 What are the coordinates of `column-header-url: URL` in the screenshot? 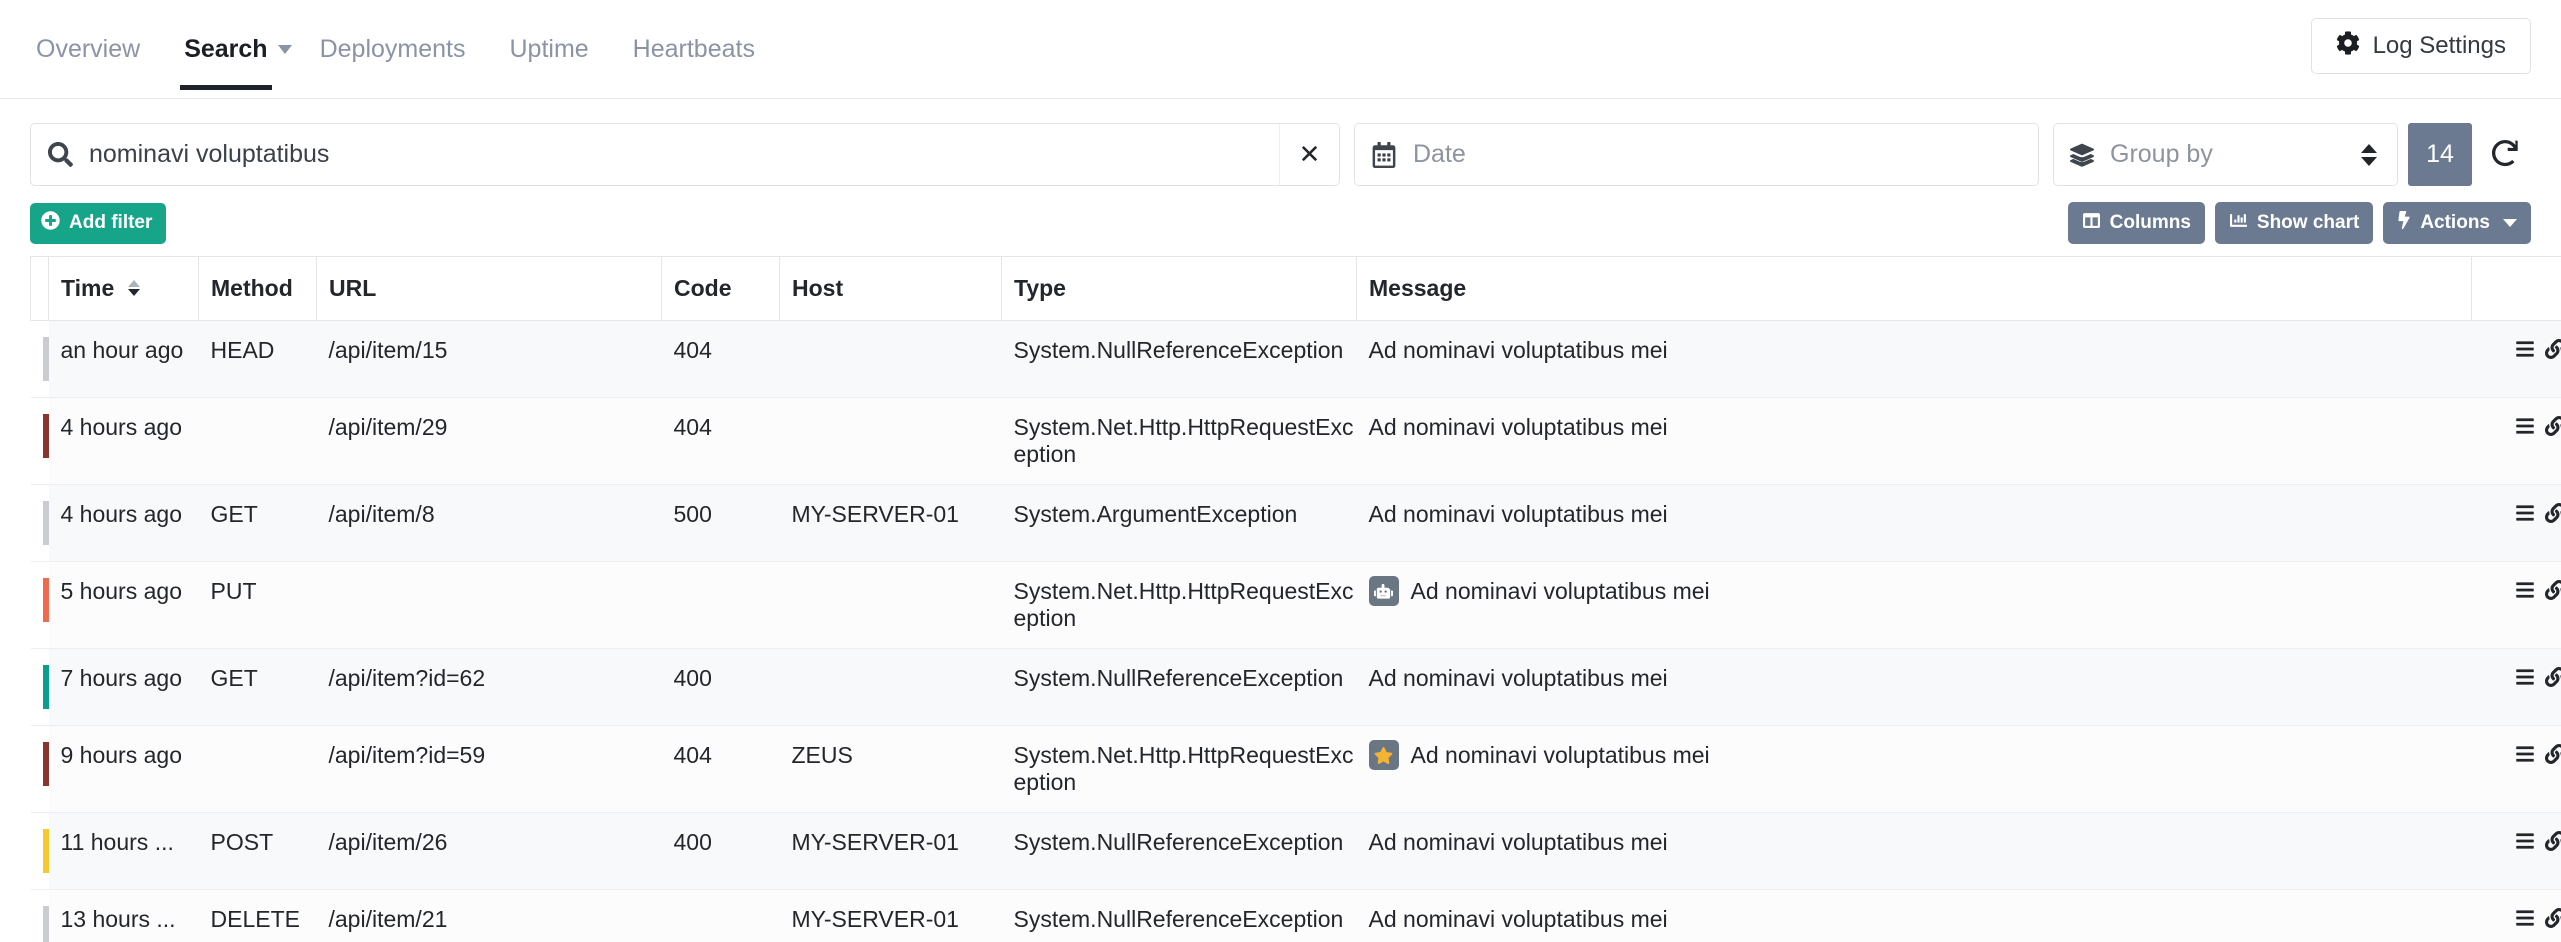 It's located at (489, 288).